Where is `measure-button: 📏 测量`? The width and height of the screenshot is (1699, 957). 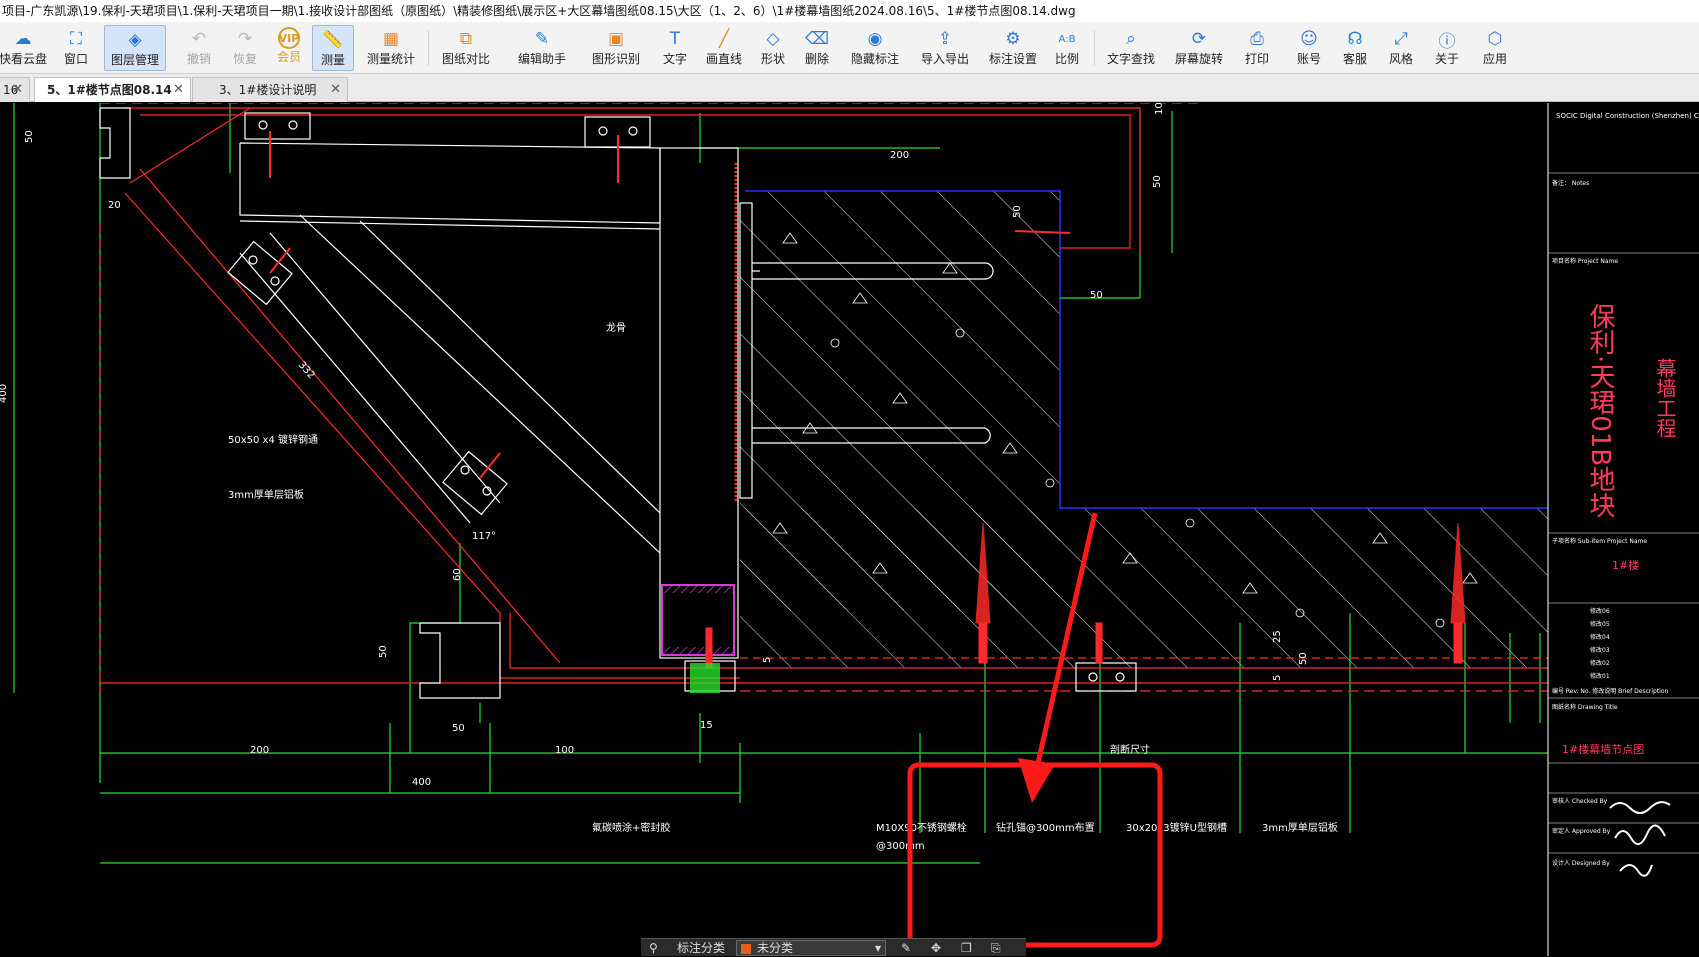
measure-button: 📏 测量 is located at coordinates (333, 48).